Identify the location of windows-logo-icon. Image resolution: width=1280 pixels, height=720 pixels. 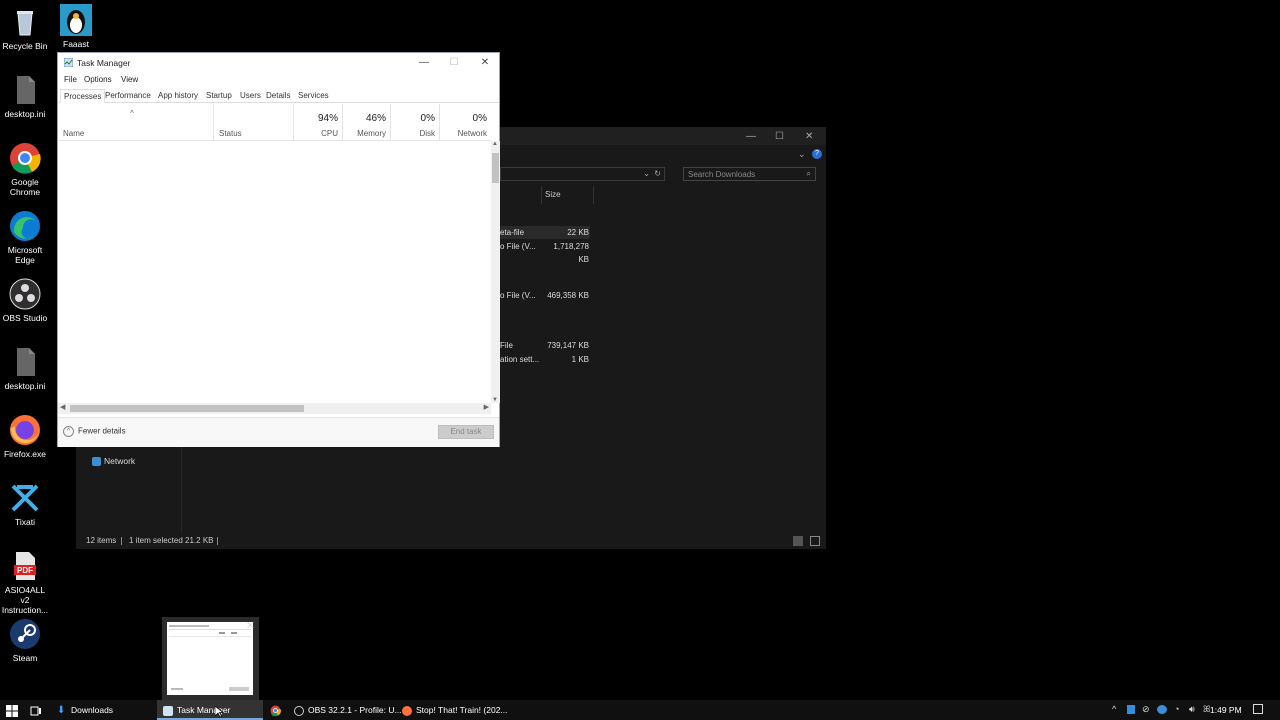
(12, 710).